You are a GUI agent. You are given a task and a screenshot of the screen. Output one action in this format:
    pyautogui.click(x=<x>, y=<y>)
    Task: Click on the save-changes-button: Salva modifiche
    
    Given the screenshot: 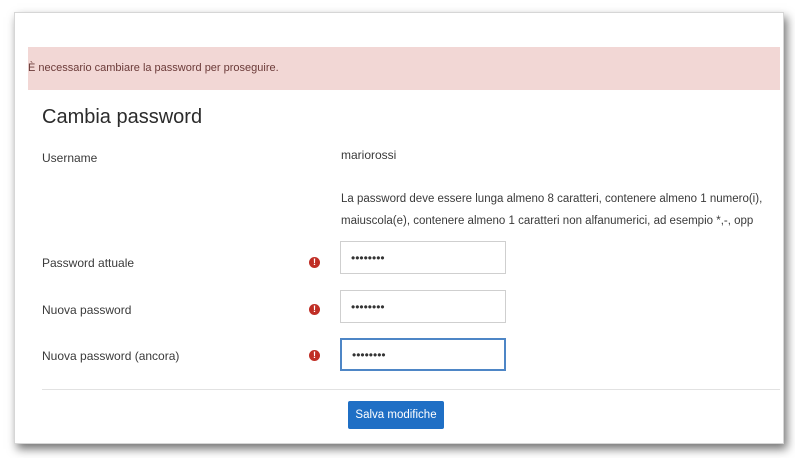 What is the action you would take?
    pyautogui.click(x=396, y=415)
    